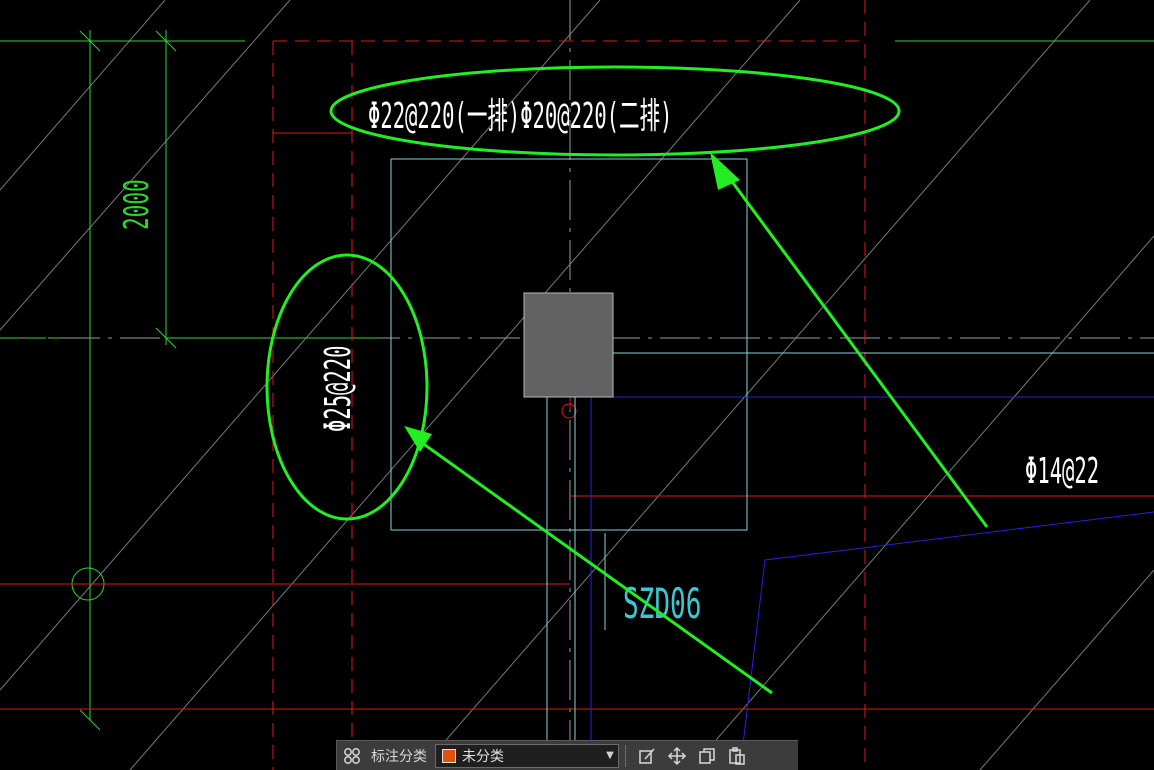 Image resolution: width=1154 pixels, height=770 pixels. What do you see at coordinates (399, 755) in the screenshot?
I see `category-label: 标注分类` at bounding box center [399, 755].